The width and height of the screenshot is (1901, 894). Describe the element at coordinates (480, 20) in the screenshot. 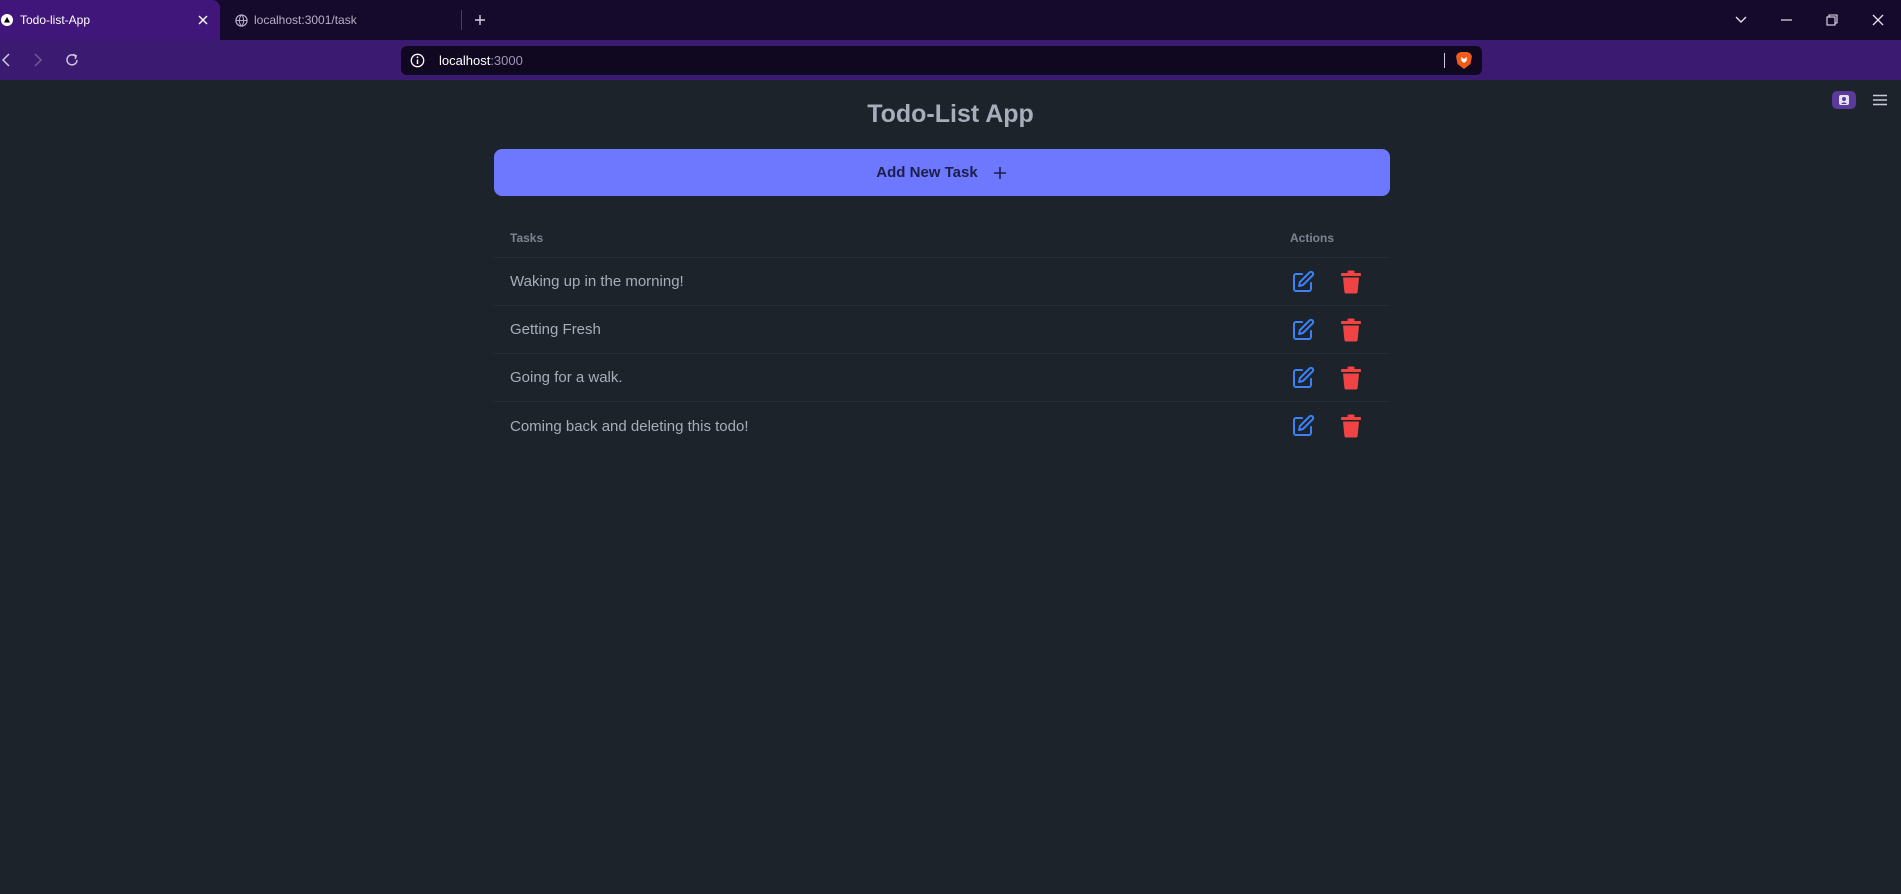

I see `new-tab-plus-icon` at that location.